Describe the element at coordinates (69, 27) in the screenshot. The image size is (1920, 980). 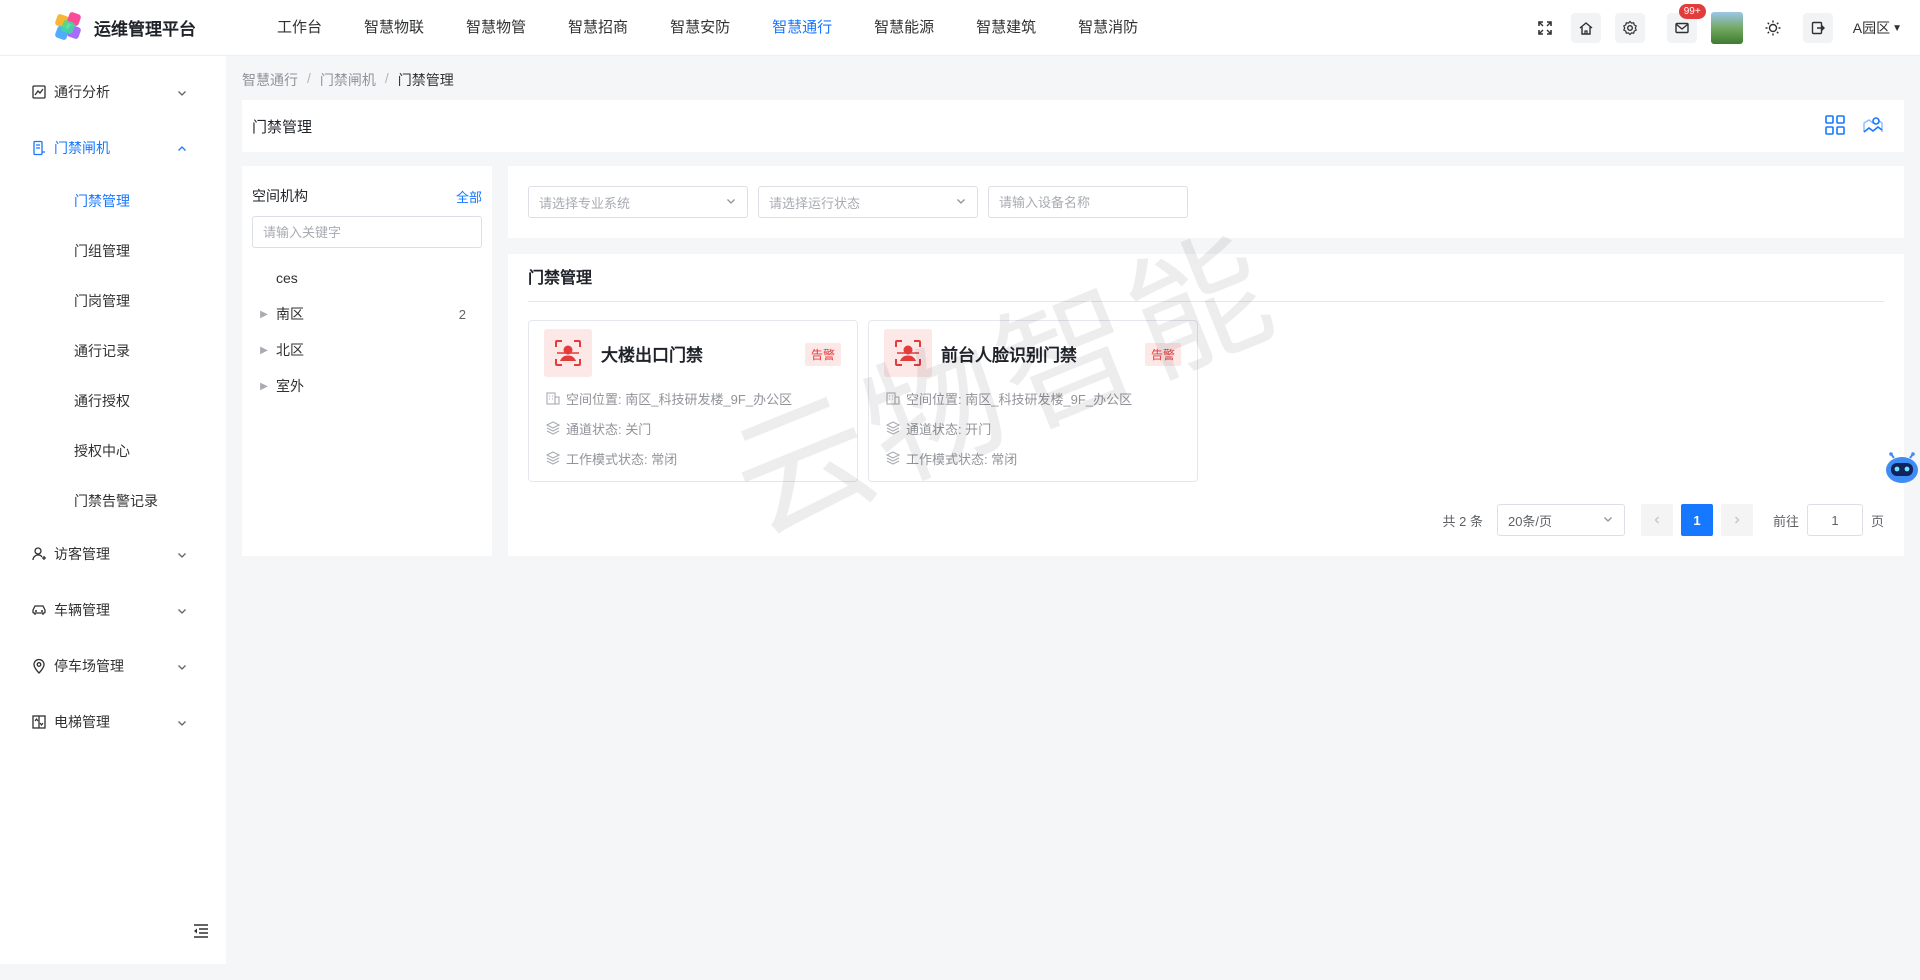
I see `logo-icon` at that location.